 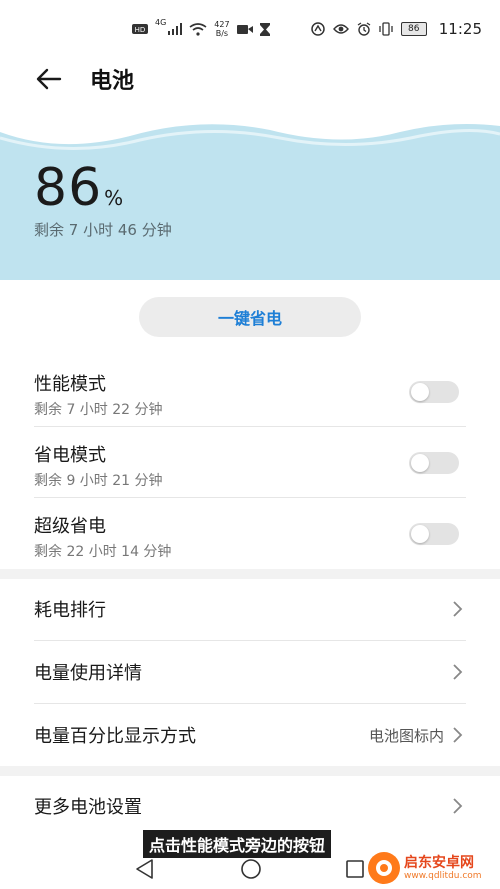 I want to click on svg-text: HD, so click(x=140, y=30).